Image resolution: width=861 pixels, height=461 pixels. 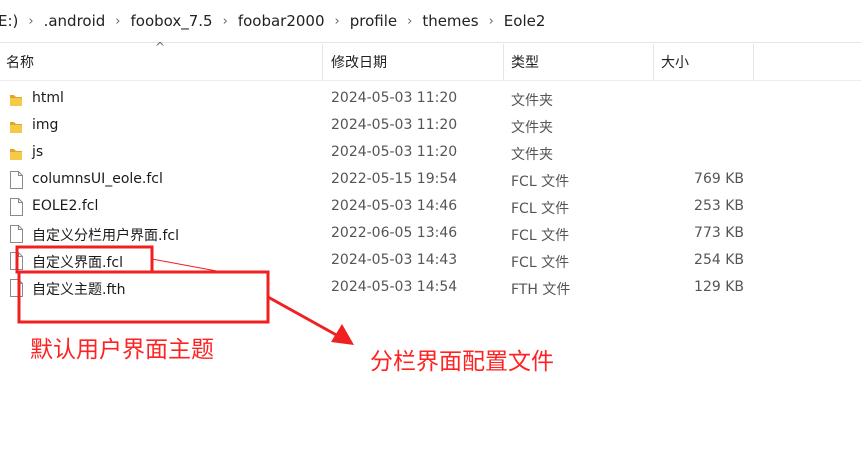 What do you see at coordinates (394, 233) in the screenshot?
I see `file-modified-date: 2022-06-05 13:46` at bounding box center [394, 233].